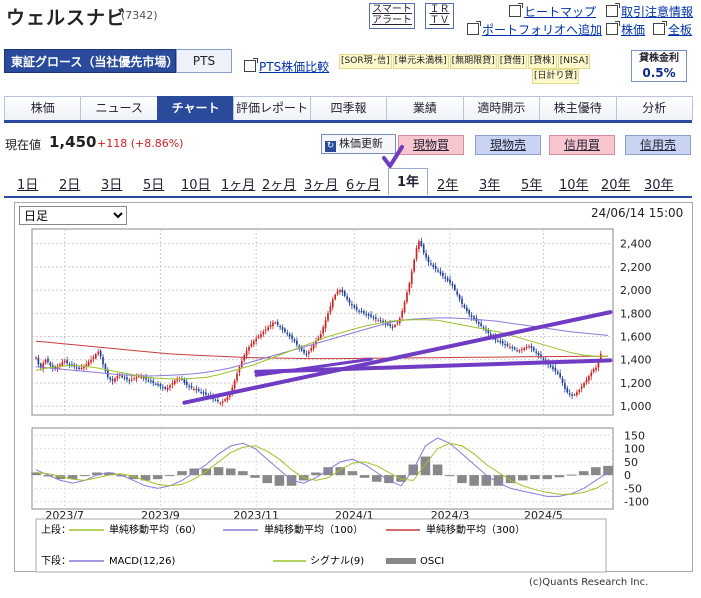 The image size is (701, 598). I want to click on price-tick-label: 2,000, so click(636, 290).